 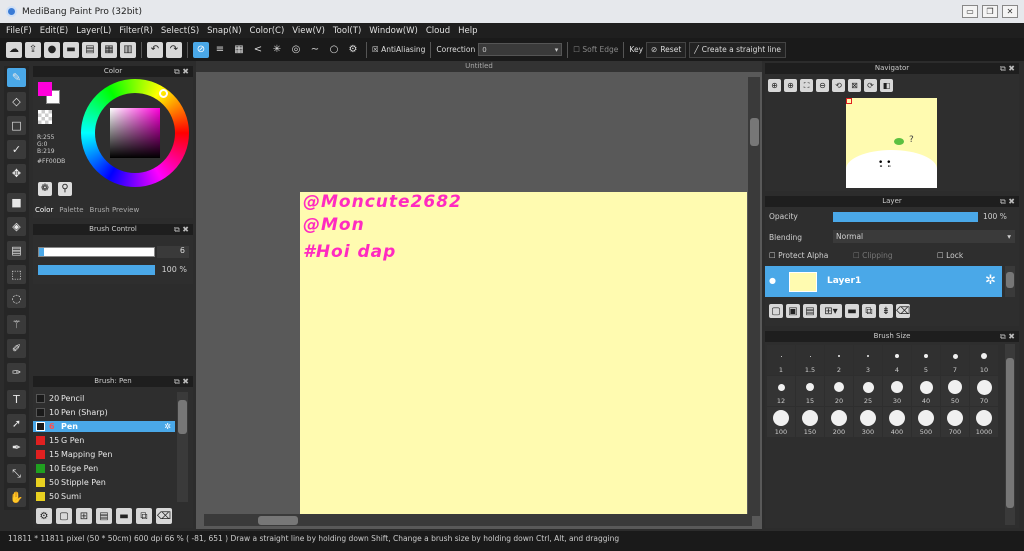 What do you see at coordinates (479, 66) in the screenshot?
I see `canvas-tab: Untitled` at bounding box center [479, 66].